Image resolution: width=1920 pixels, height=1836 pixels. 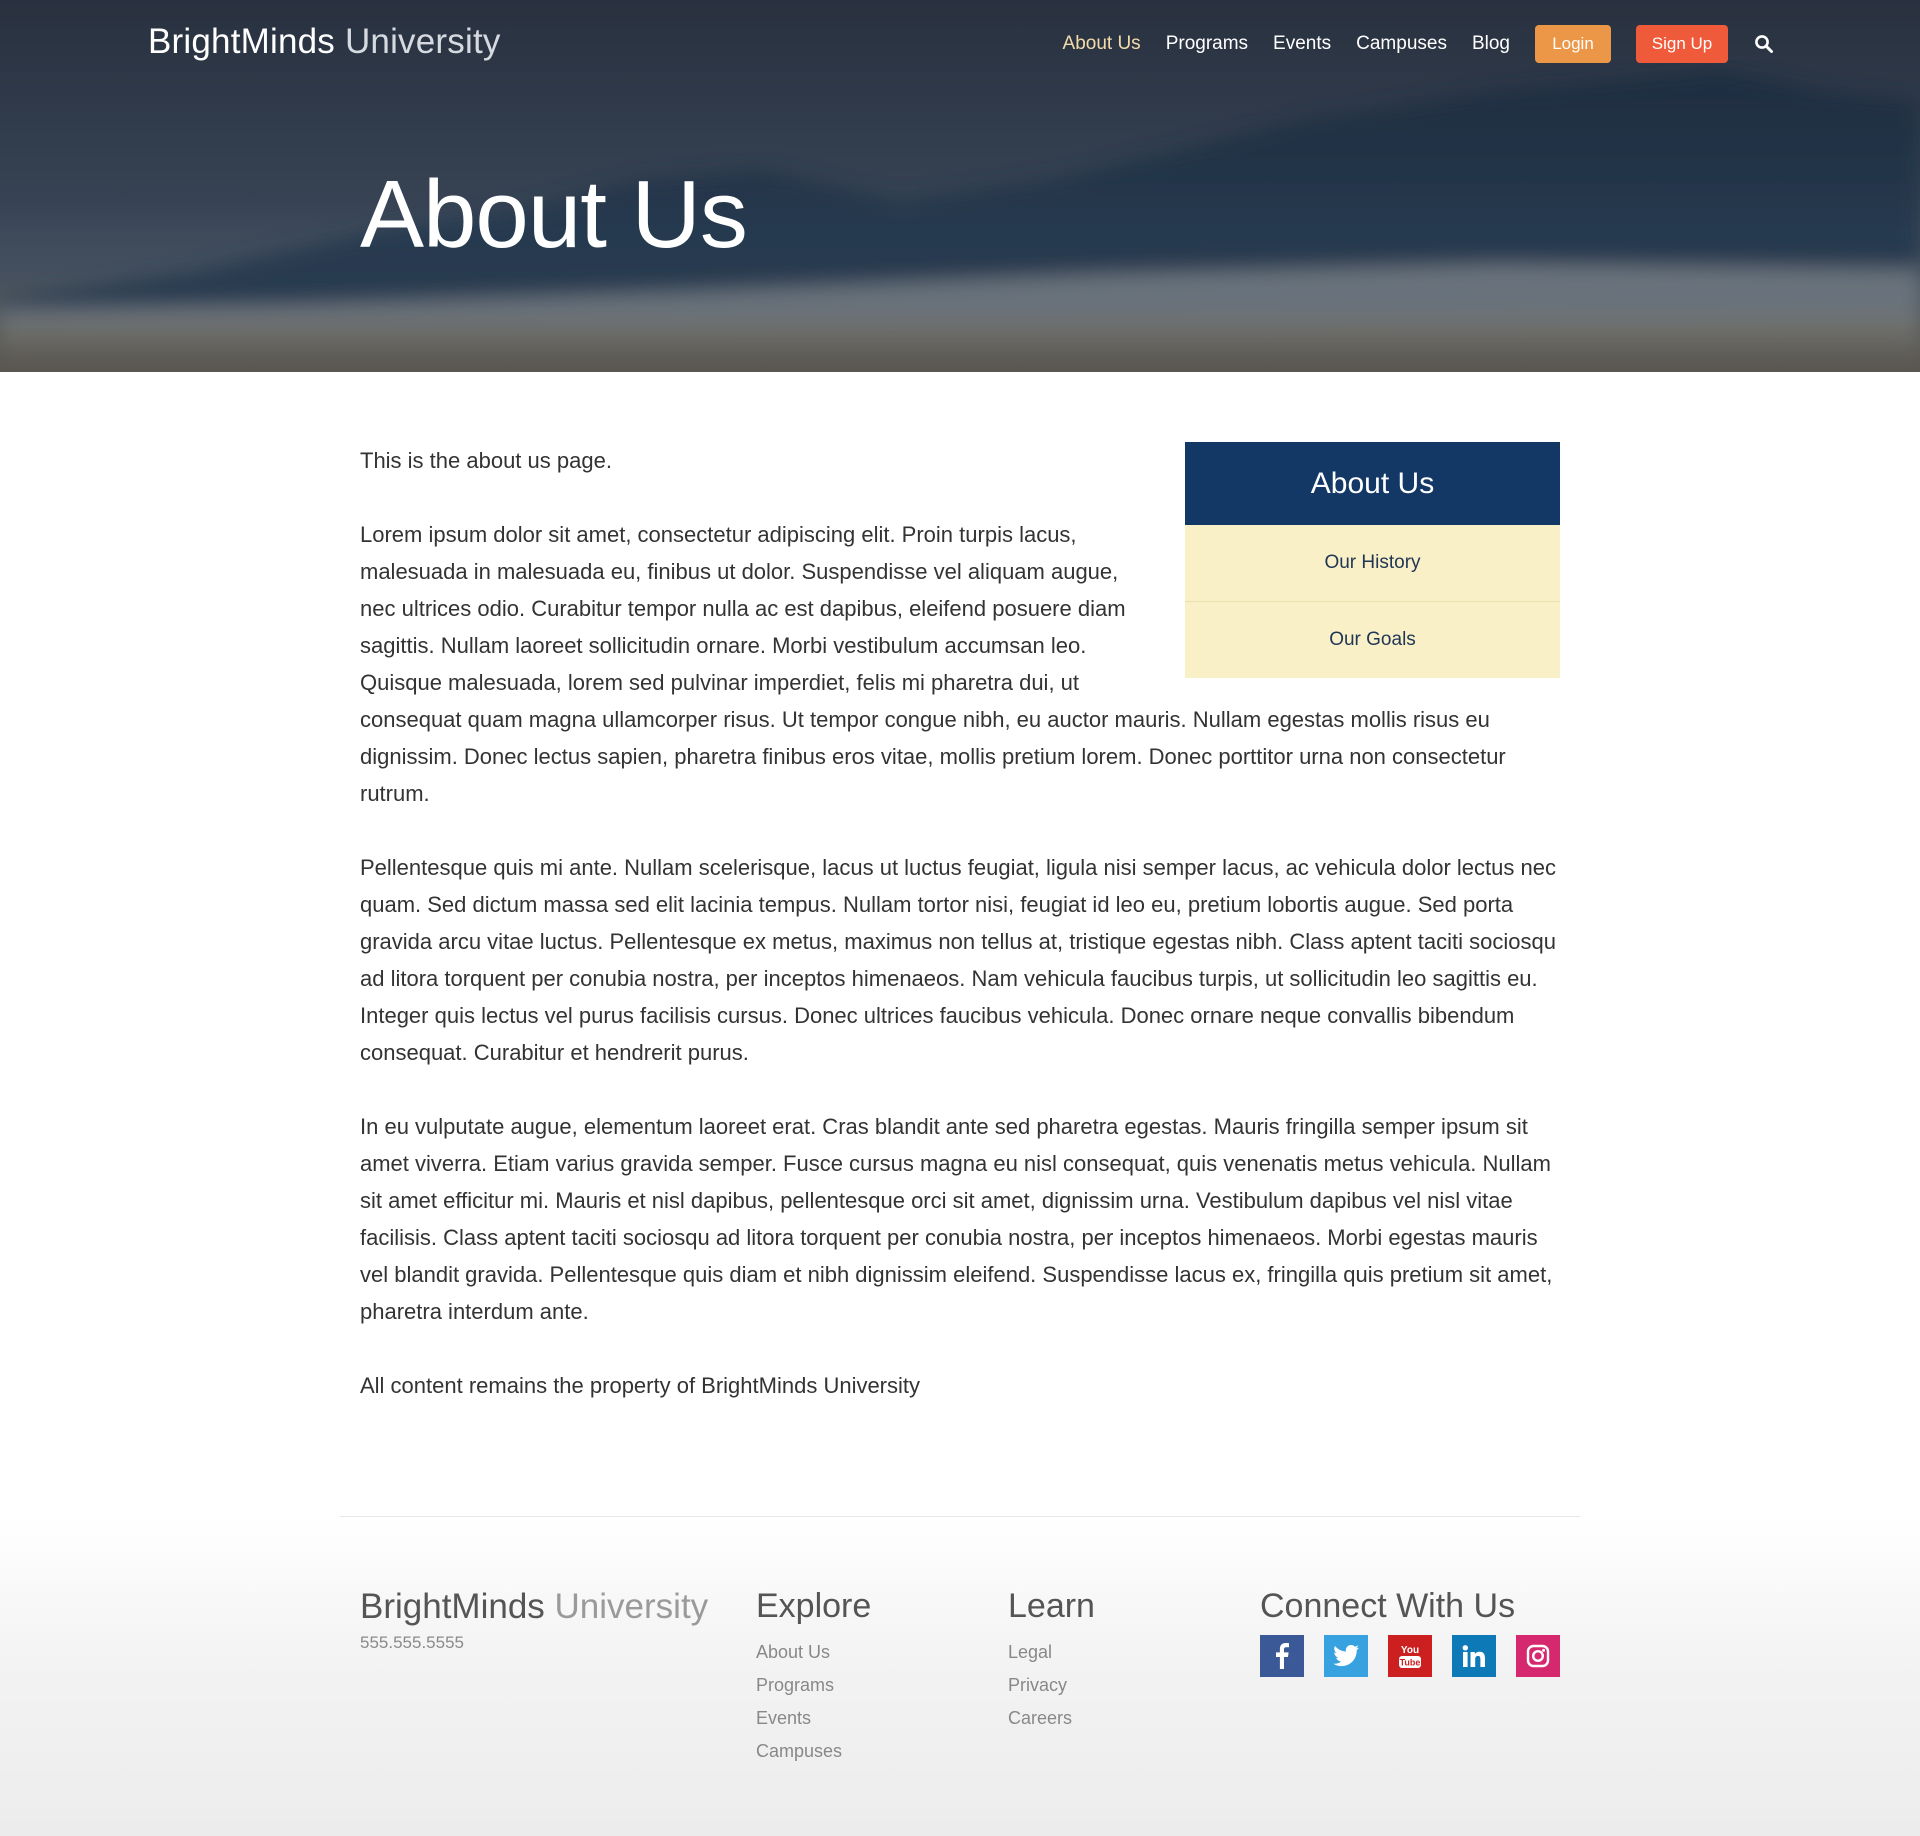 I want to click on nav-link-blog: Blog, so click(x=1491, y=44).